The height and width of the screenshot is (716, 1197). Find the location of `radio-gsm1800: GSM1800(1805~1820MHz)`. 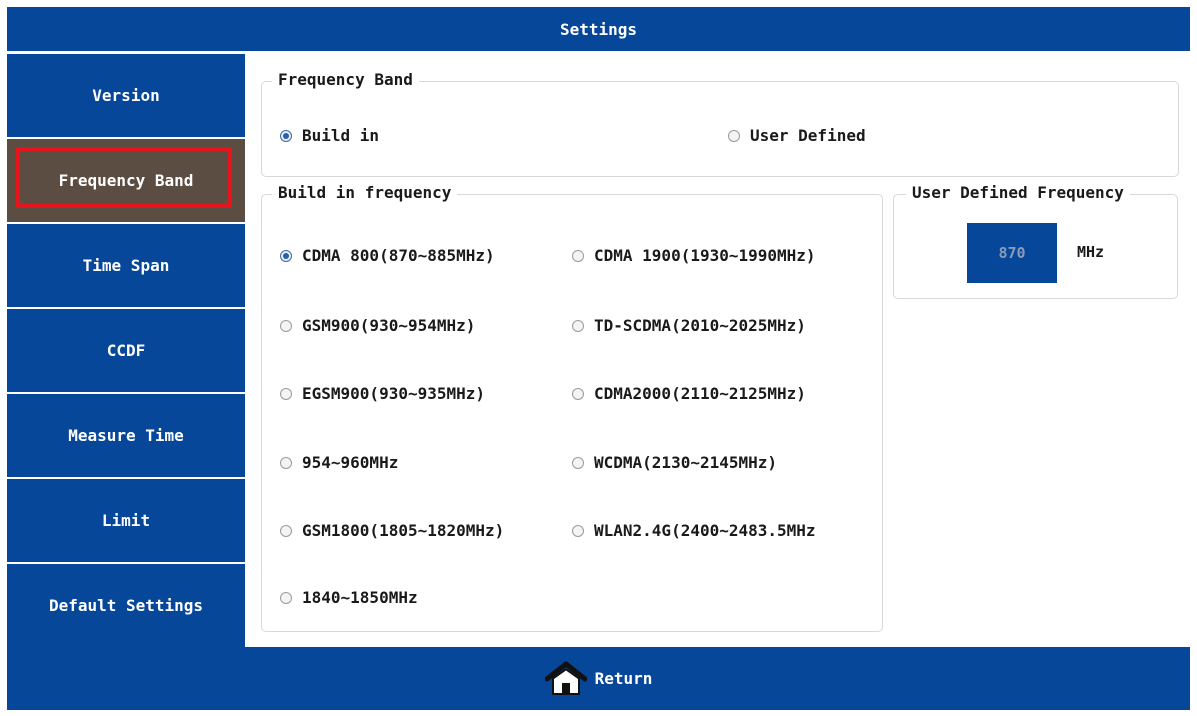

radio-gsm1800: GSM1800(1805~1820MHz) is located at coordinates (392, 530).